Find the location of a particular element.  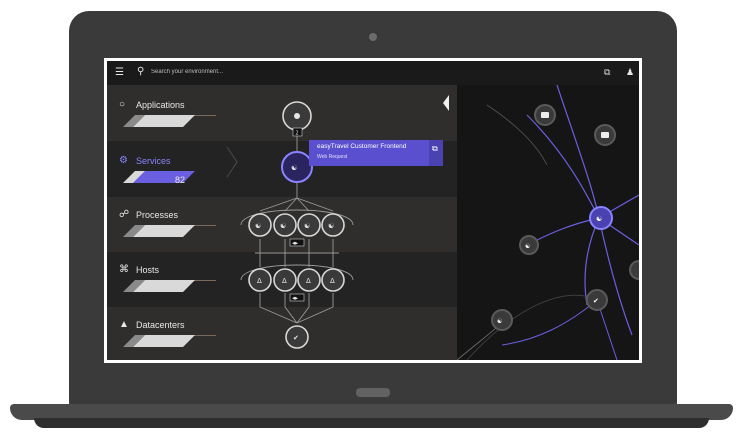

map-node: ✔ is located at coordinates (597, 300).